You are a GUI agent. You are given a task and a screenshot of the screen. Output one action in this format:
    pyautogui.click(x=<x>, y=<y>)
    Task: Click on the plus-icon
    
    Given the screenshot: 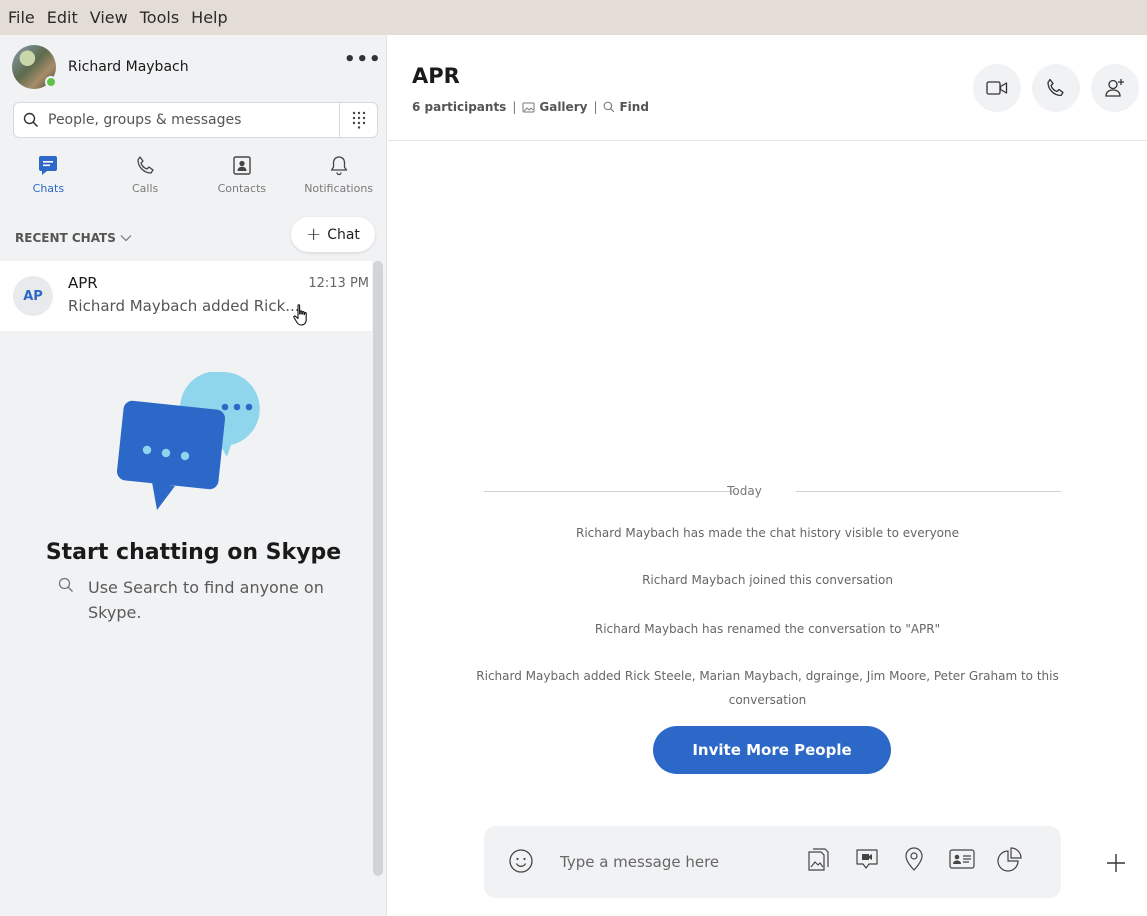 What is the action you would take?
    pyautogui.click(x=1116, y=863)
    